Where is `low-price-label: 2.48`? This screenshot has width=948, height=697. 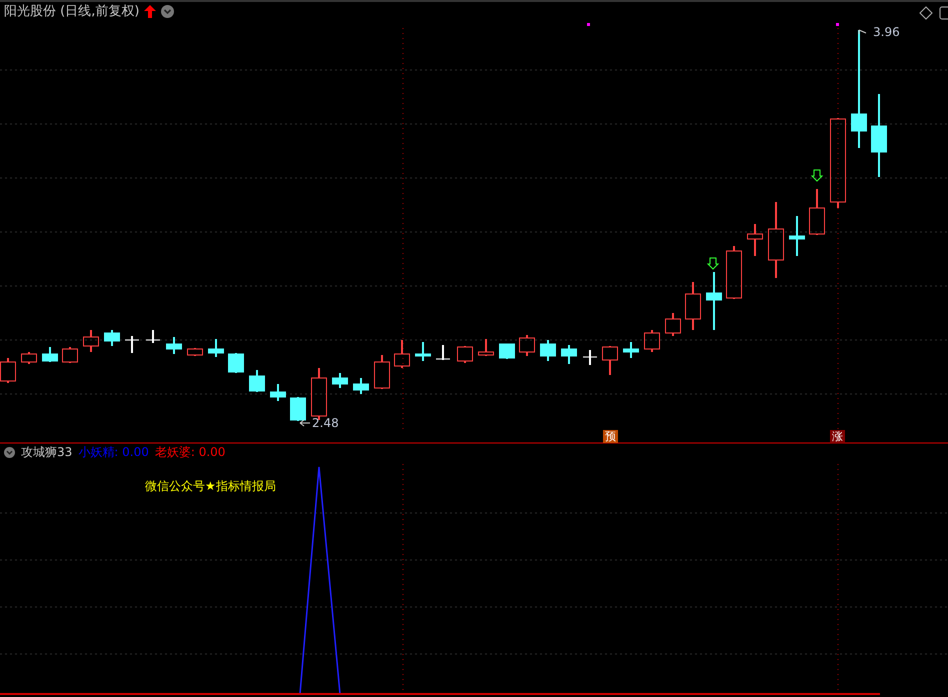
low-price-label: 2.48 is located at coordinates (325, 423).